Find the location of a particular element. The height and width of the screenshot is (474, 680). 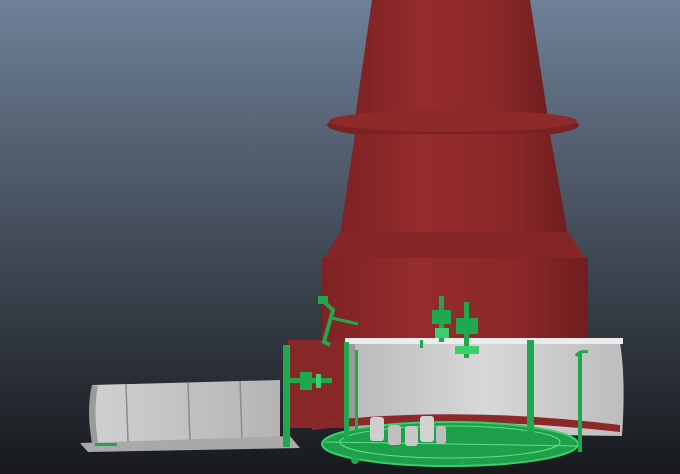

ramp-tray is located at coordinates (190, 416).